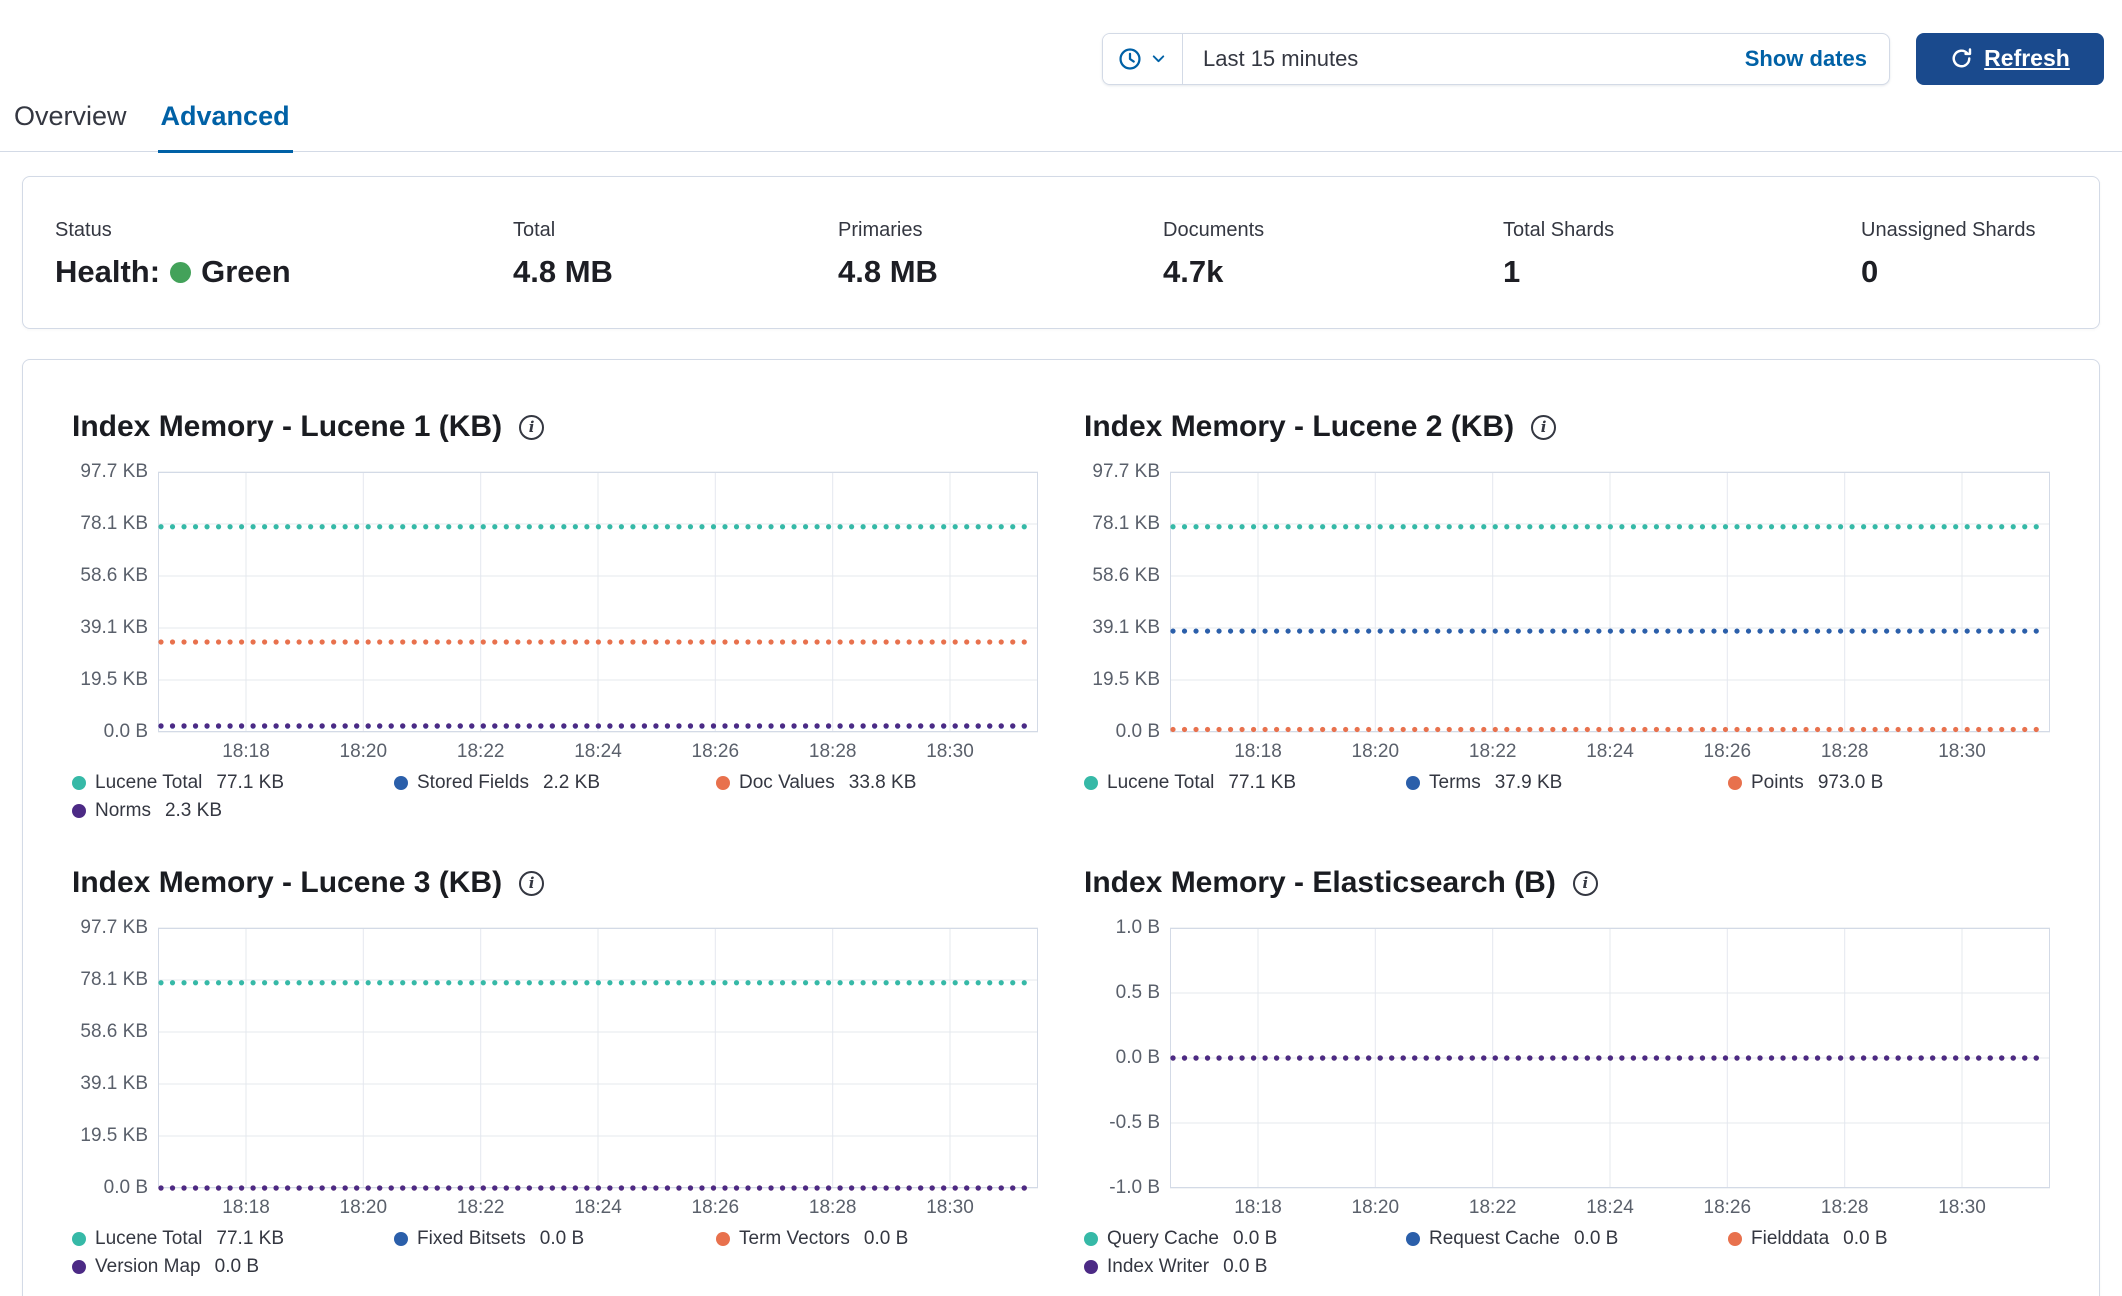 The image size is (2122, 1296). I want to click on topbar: Last 15 minutes Show dates Refresh, so click(1061, 47).